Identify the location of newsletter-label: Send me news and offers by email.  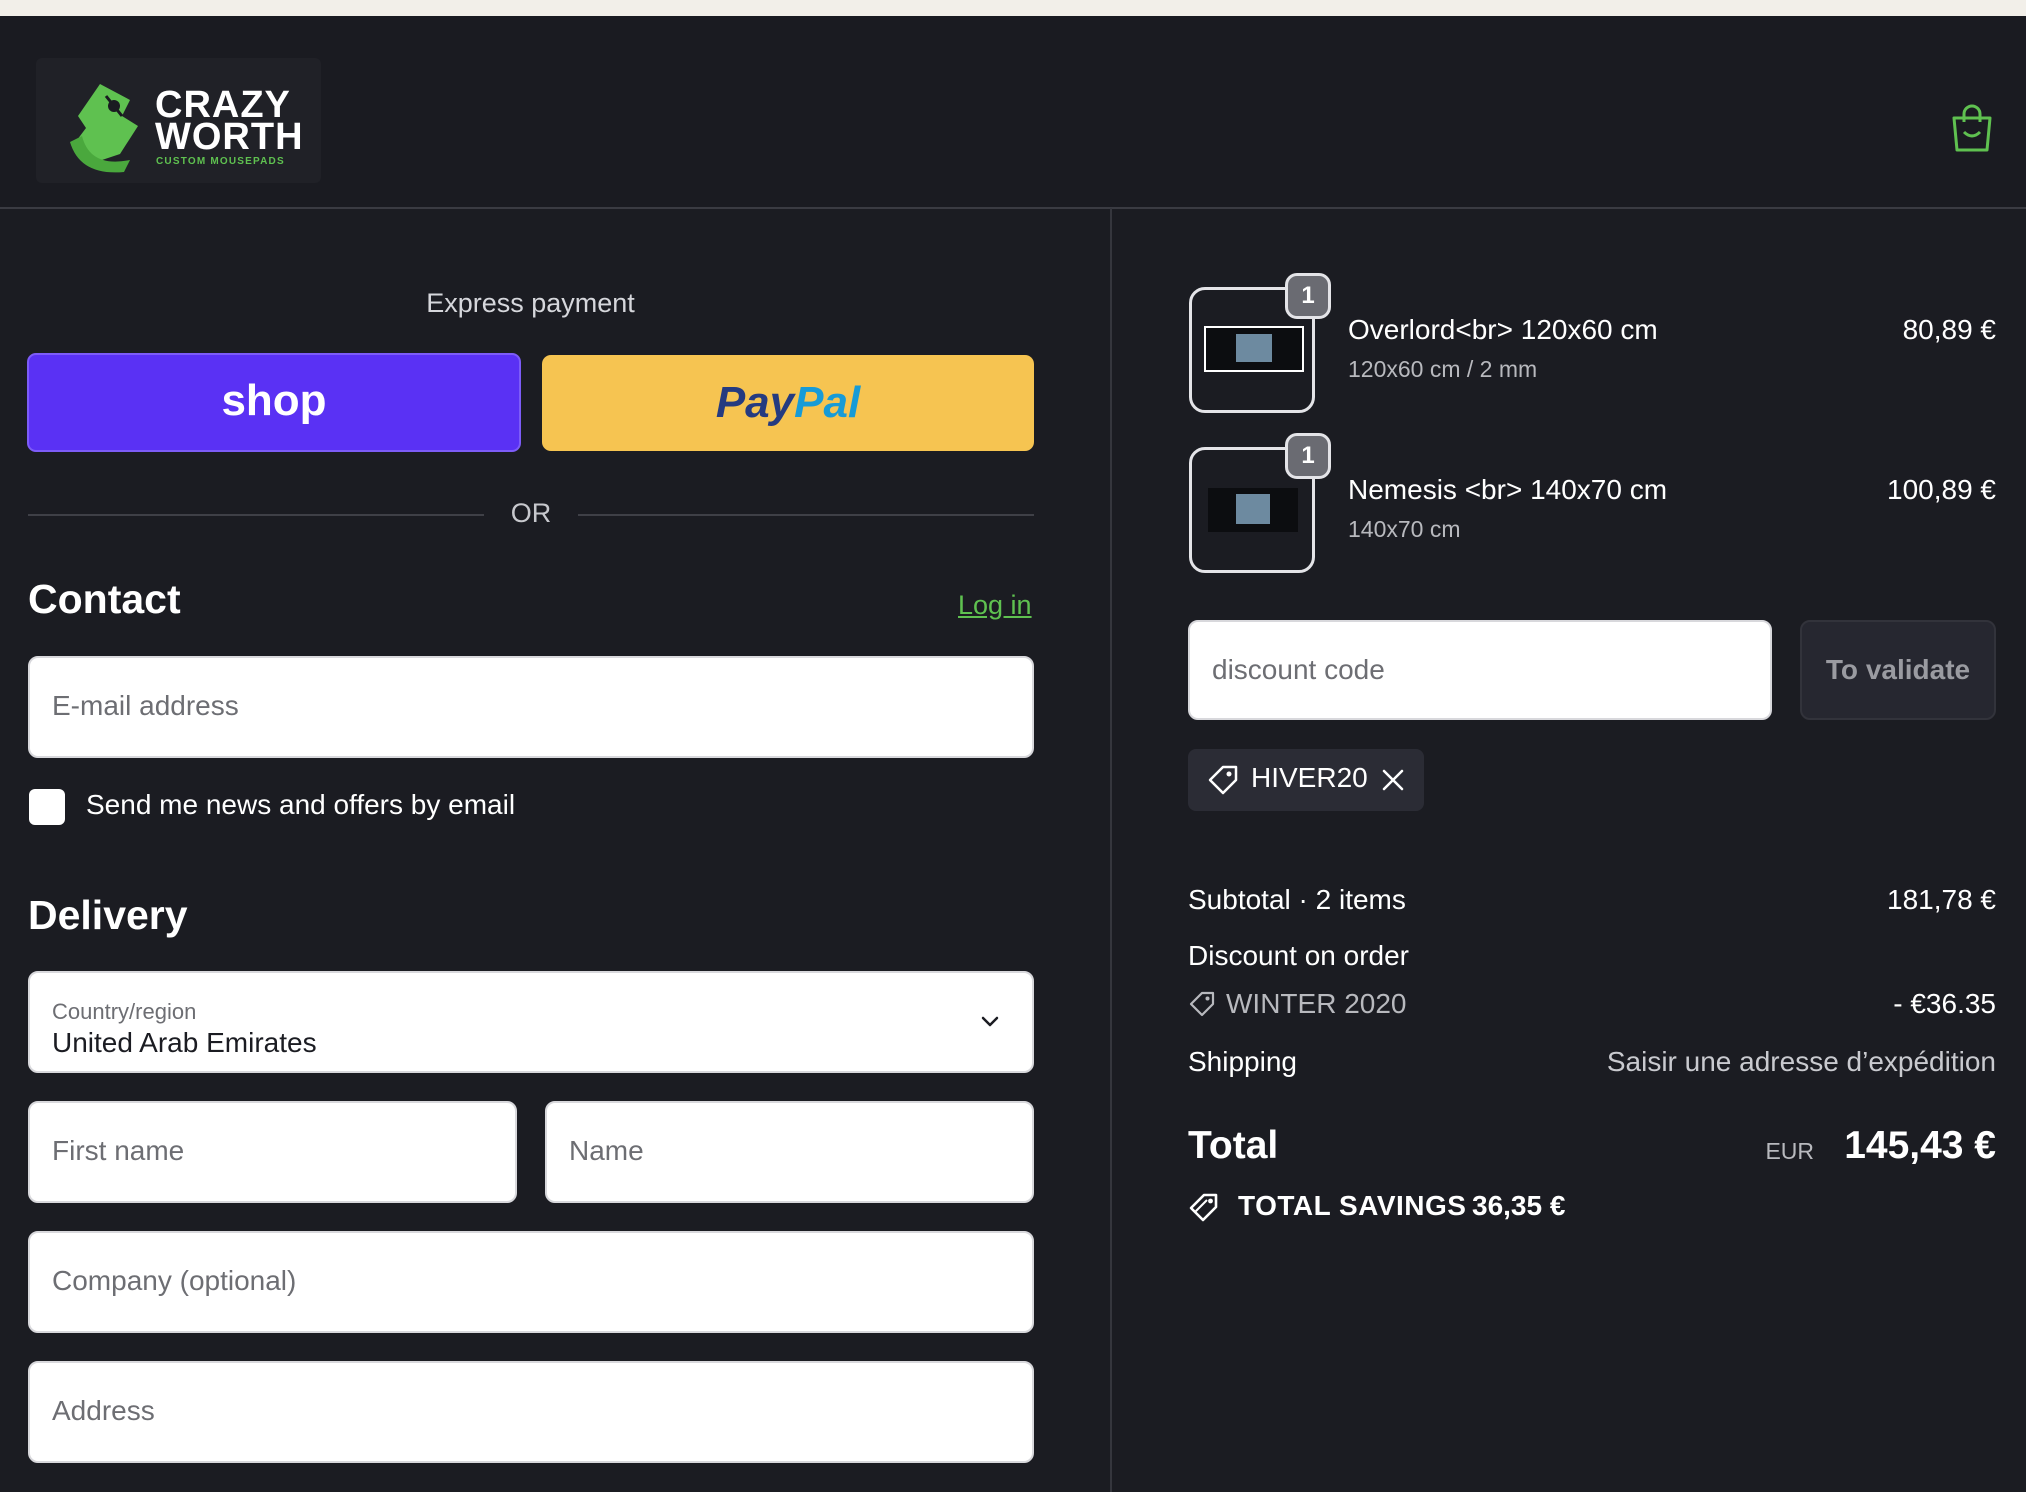
(301, 804).